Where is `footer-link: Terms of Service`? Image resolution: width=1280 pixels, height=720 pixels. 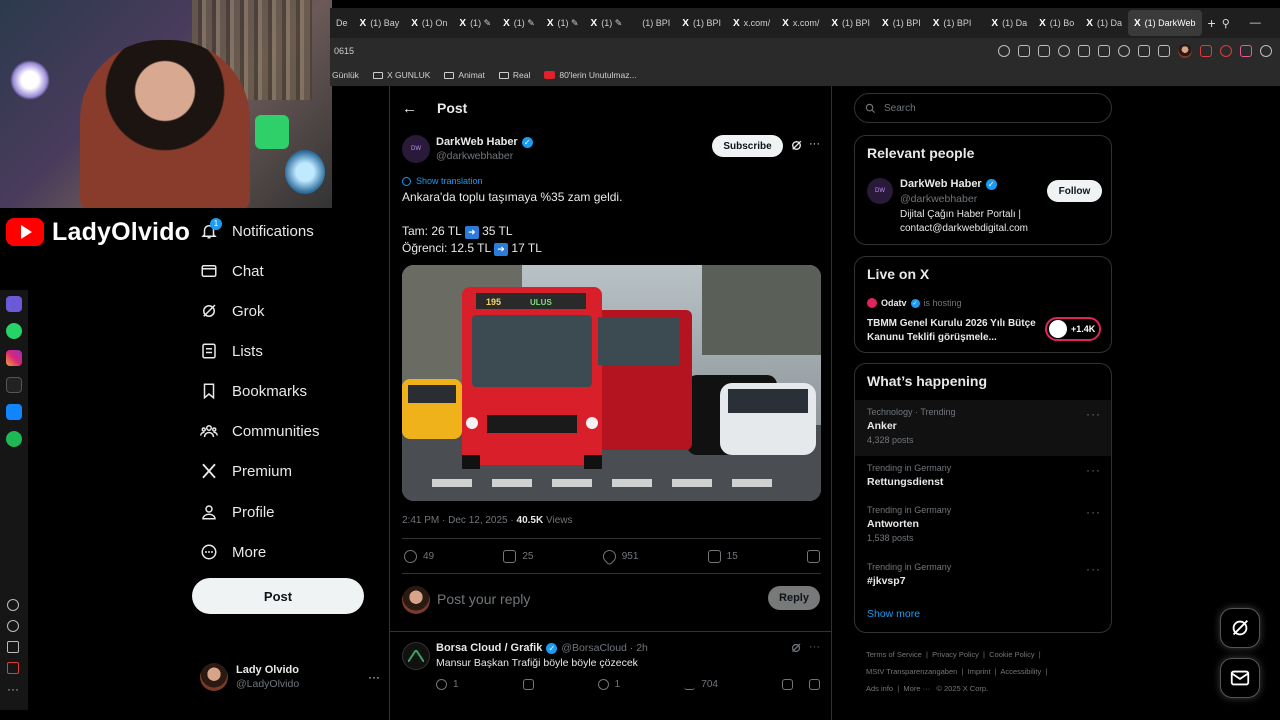
footer-link: Terms of Service is located at coordinates (894, 654).